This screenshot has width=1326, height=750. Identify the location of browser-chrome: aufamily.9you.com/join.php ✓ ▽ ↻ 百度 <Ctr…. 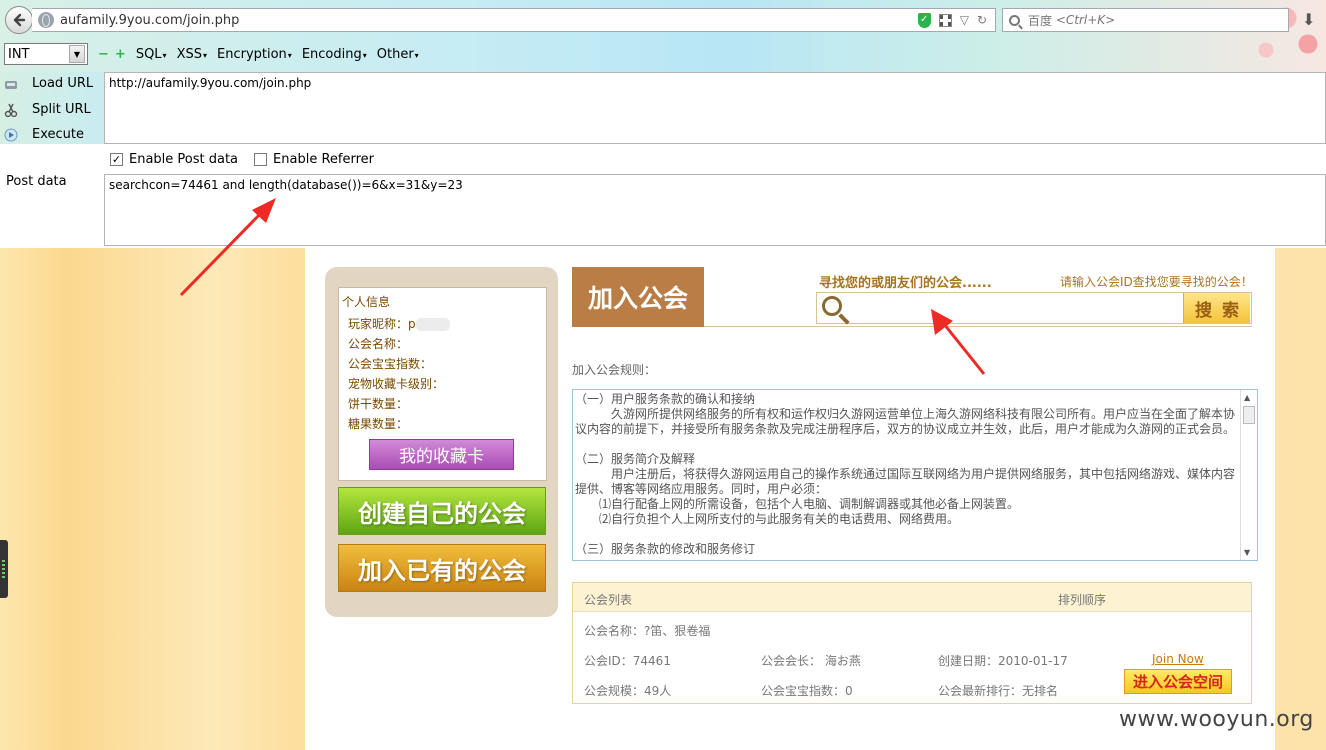
(663, 36).